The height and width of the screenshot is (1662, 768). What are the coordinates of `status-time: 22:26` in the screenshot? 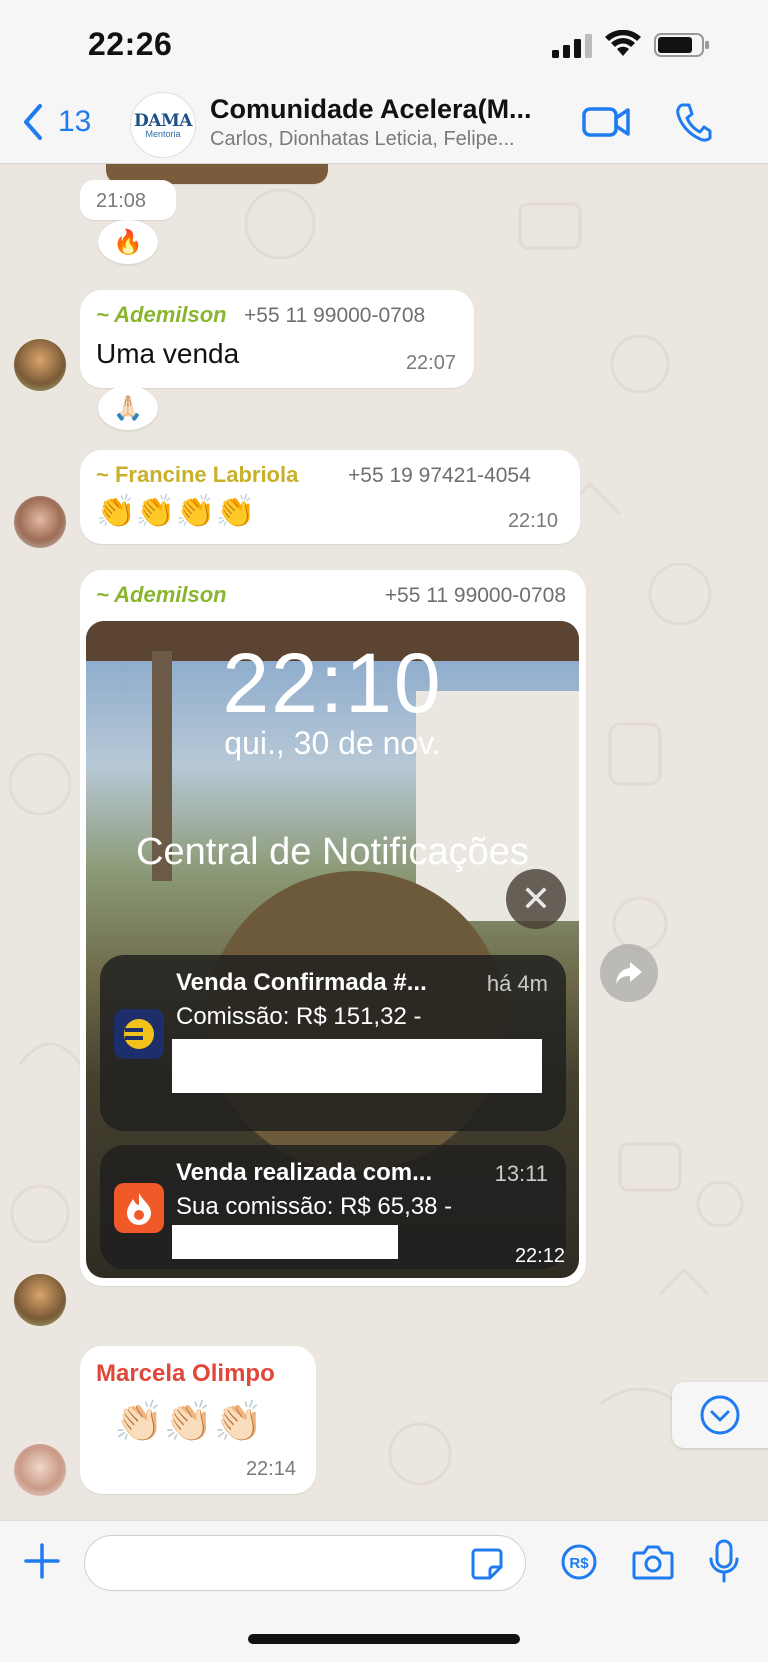 It's located at (130, 44).